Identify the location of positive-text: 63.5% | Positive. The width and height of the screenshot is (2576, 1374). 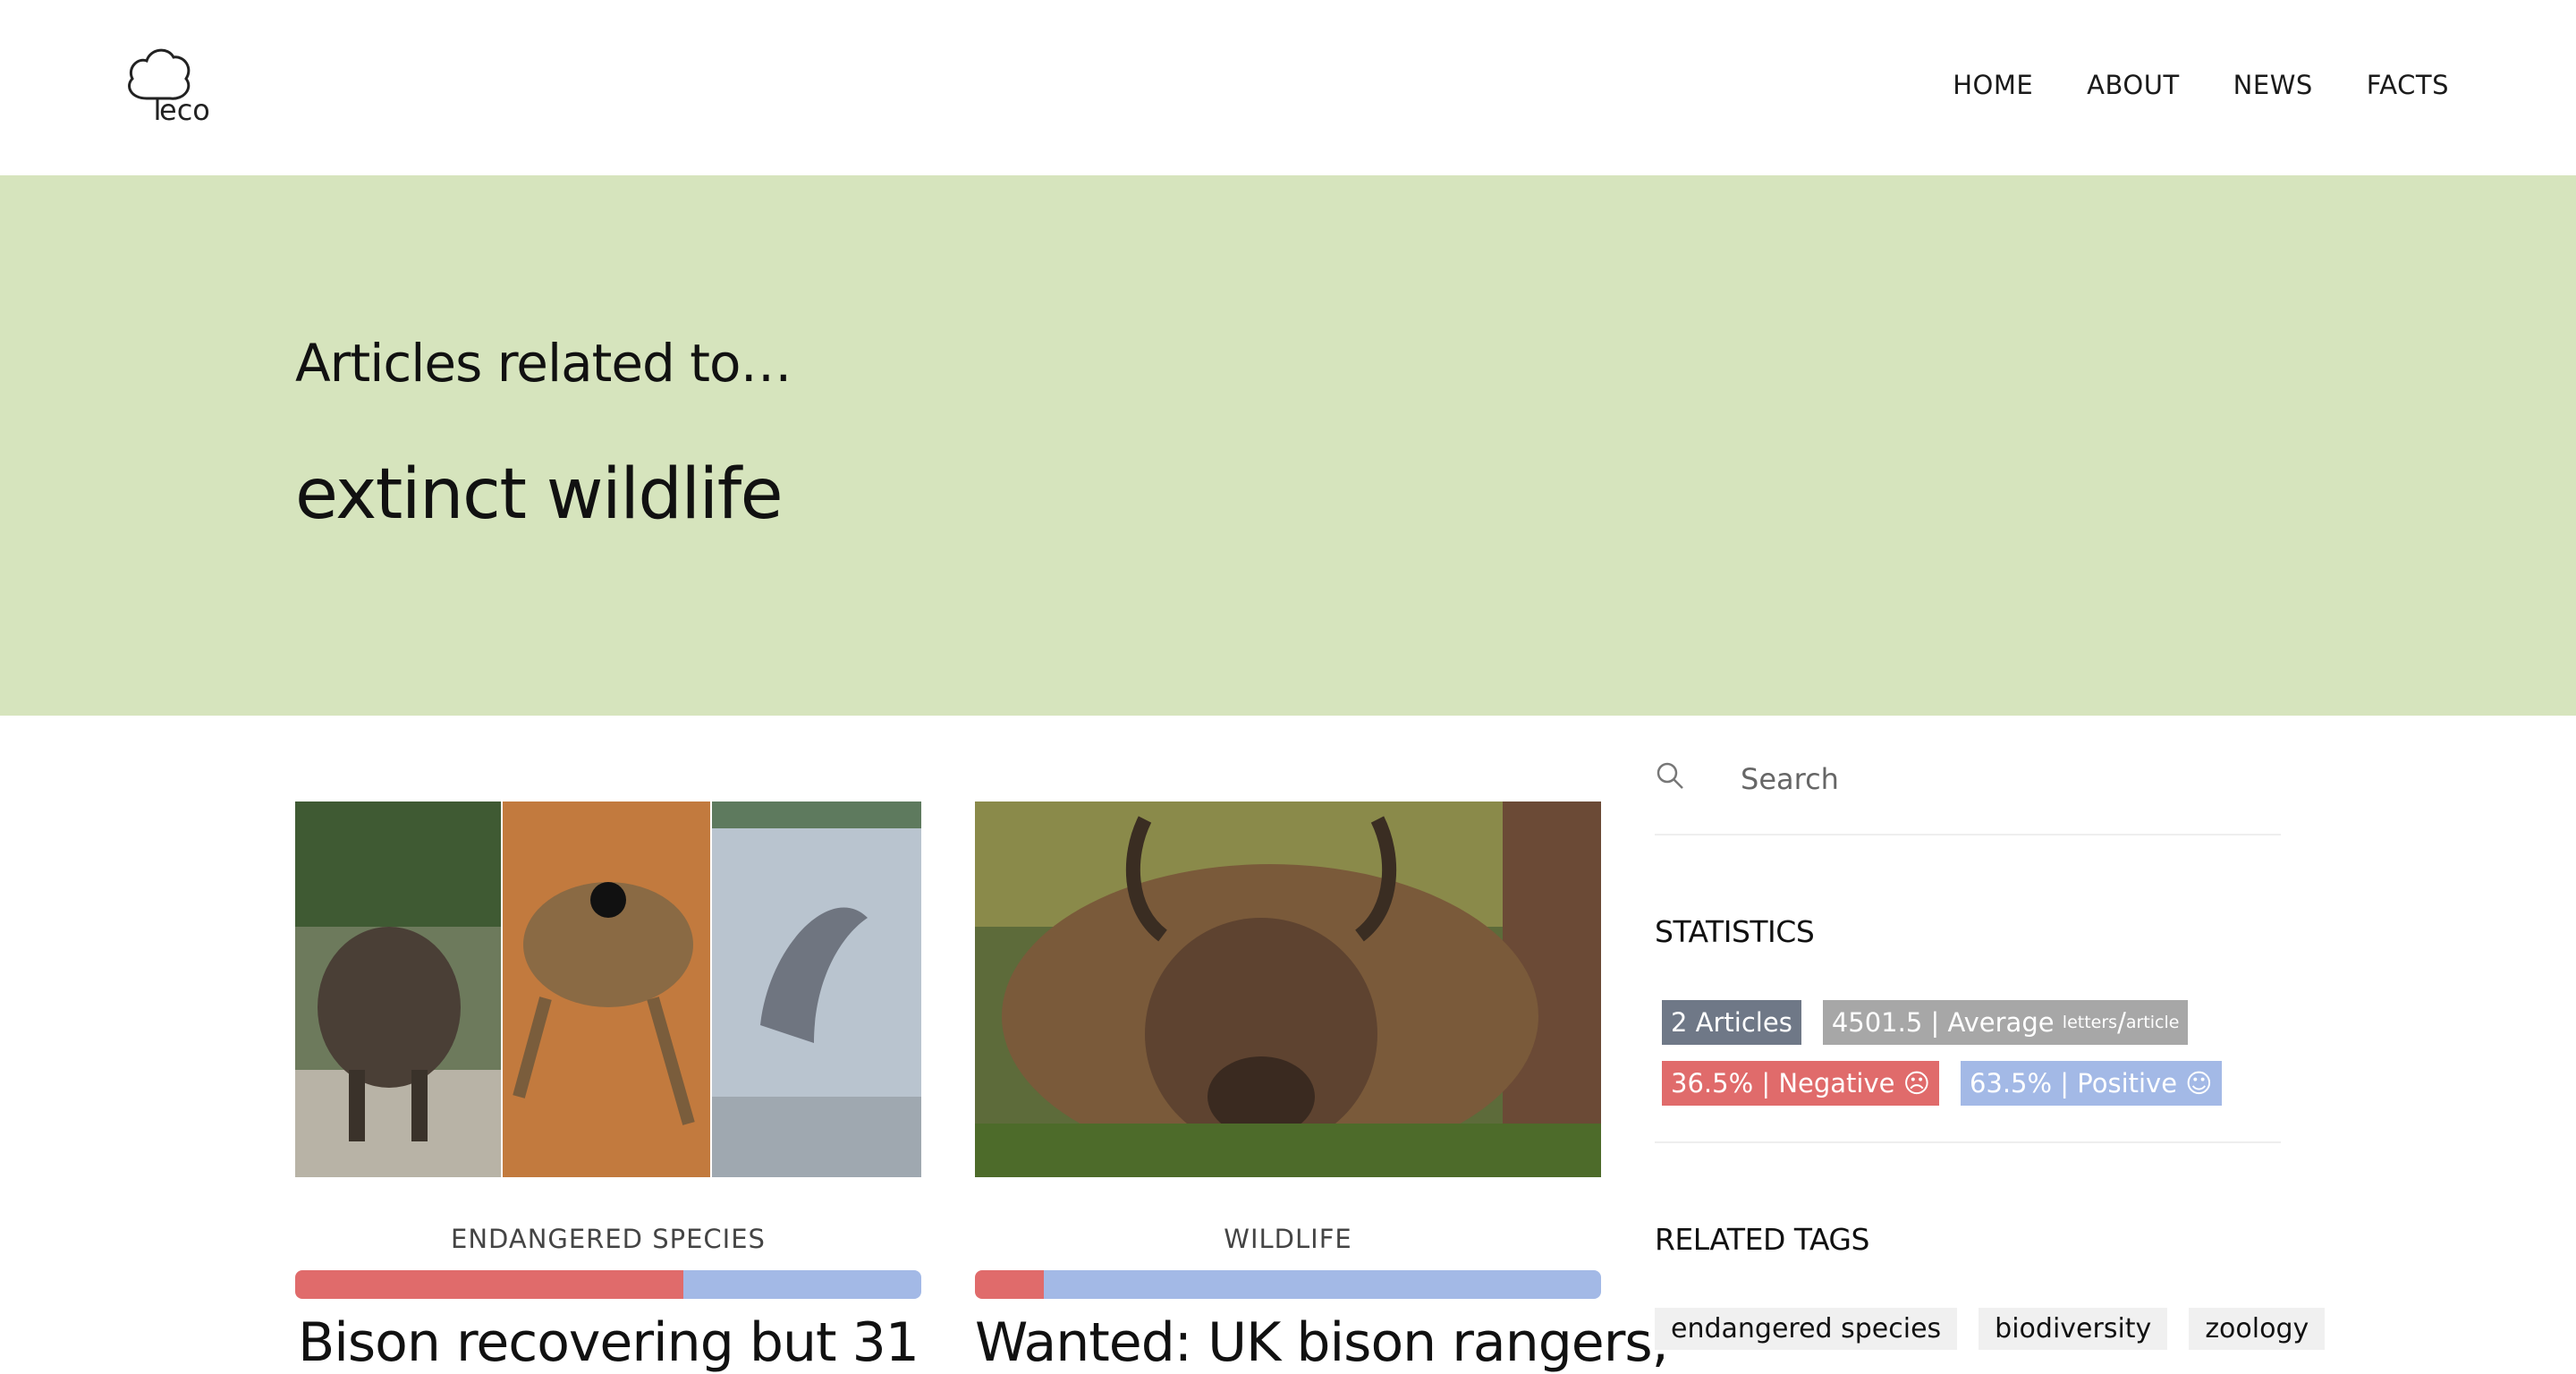
(2073, 1083).